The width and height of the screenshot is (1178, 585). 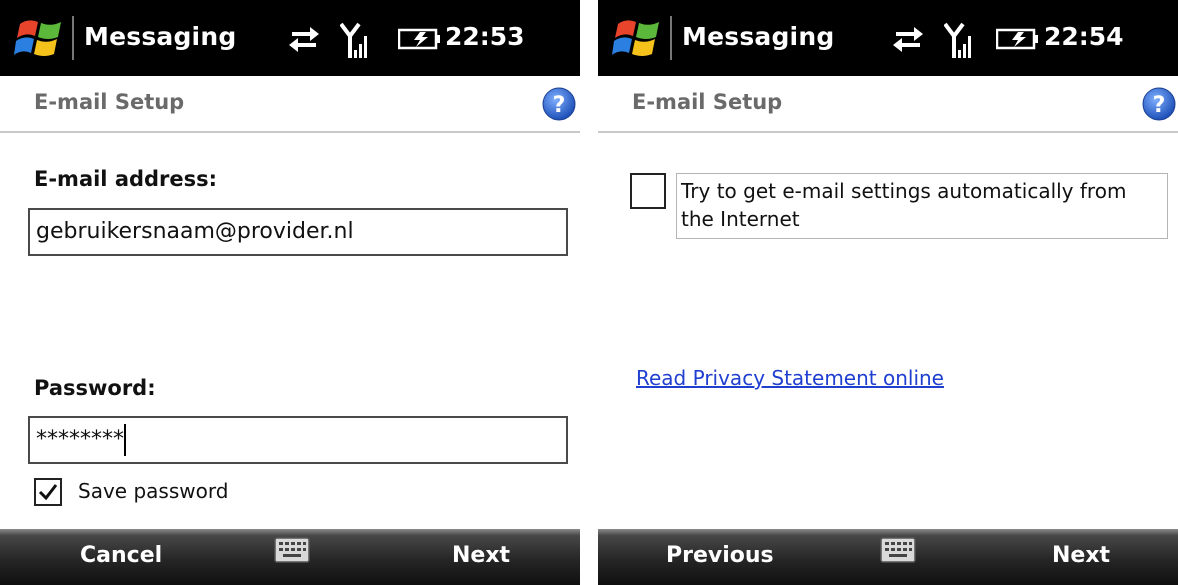 What do you see at coordinates (888, 38) in the screenshot?
I see `status-bar: Messaging 22:54` at bounding box center [888, 38].